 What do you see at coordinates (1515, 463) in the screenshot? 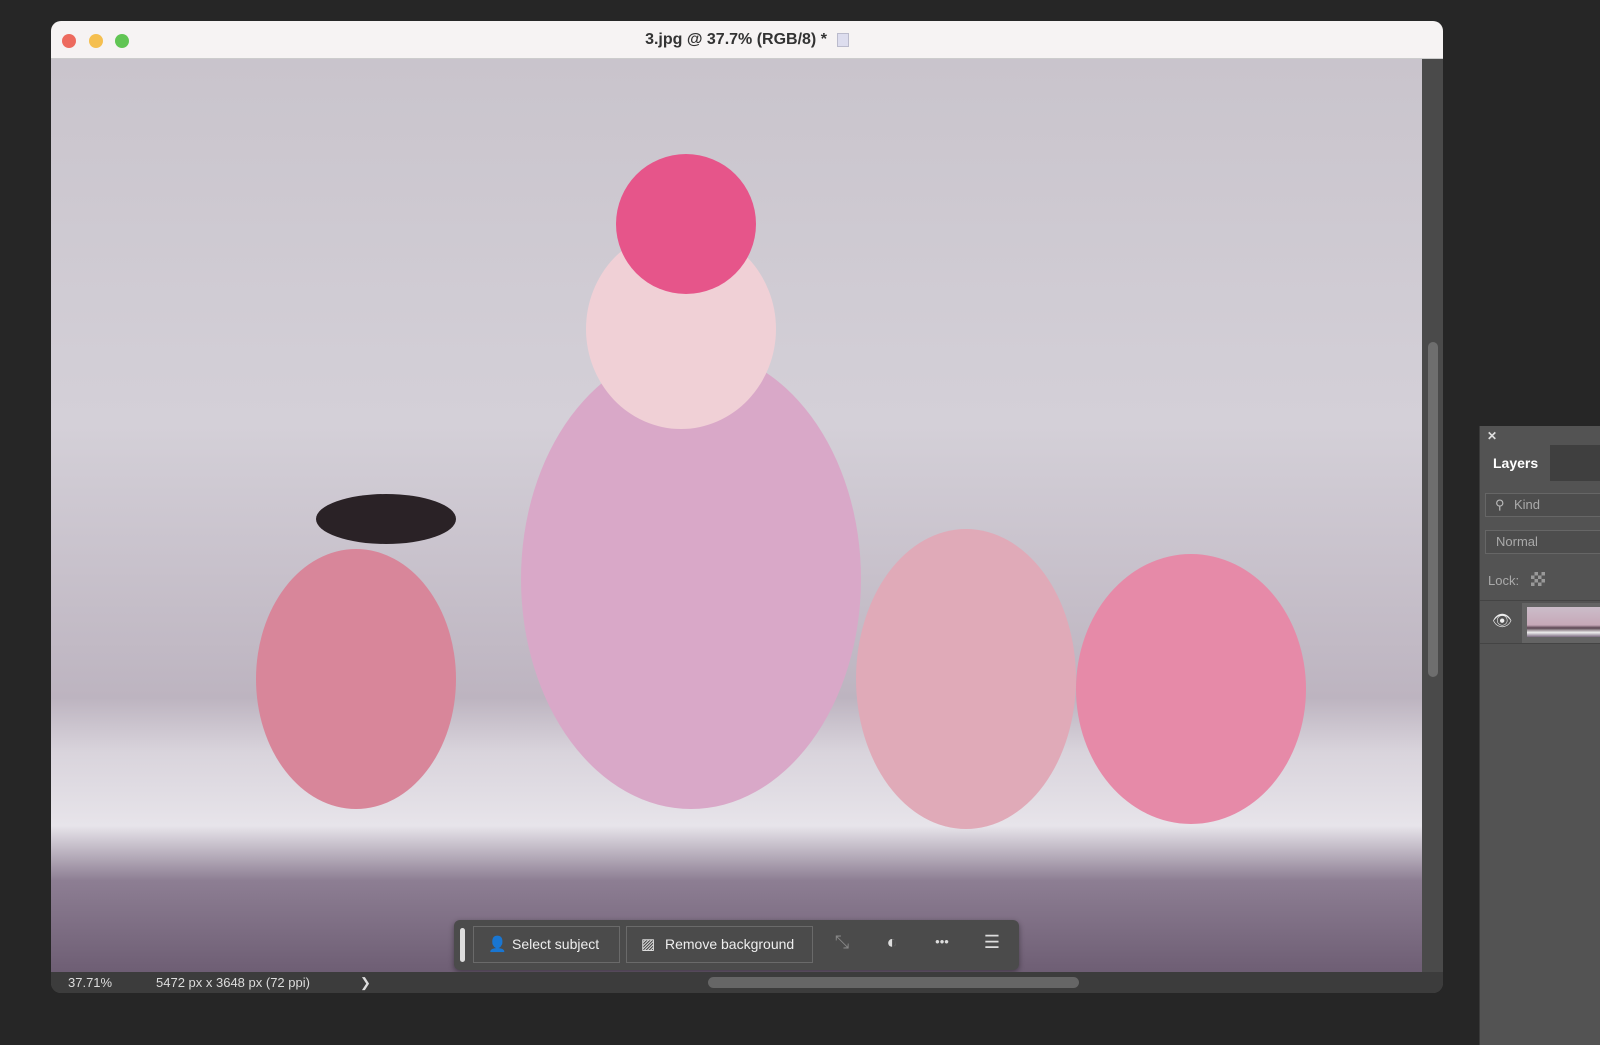
I see `tab-layers: Layers` at bounding box center [1515, 463].